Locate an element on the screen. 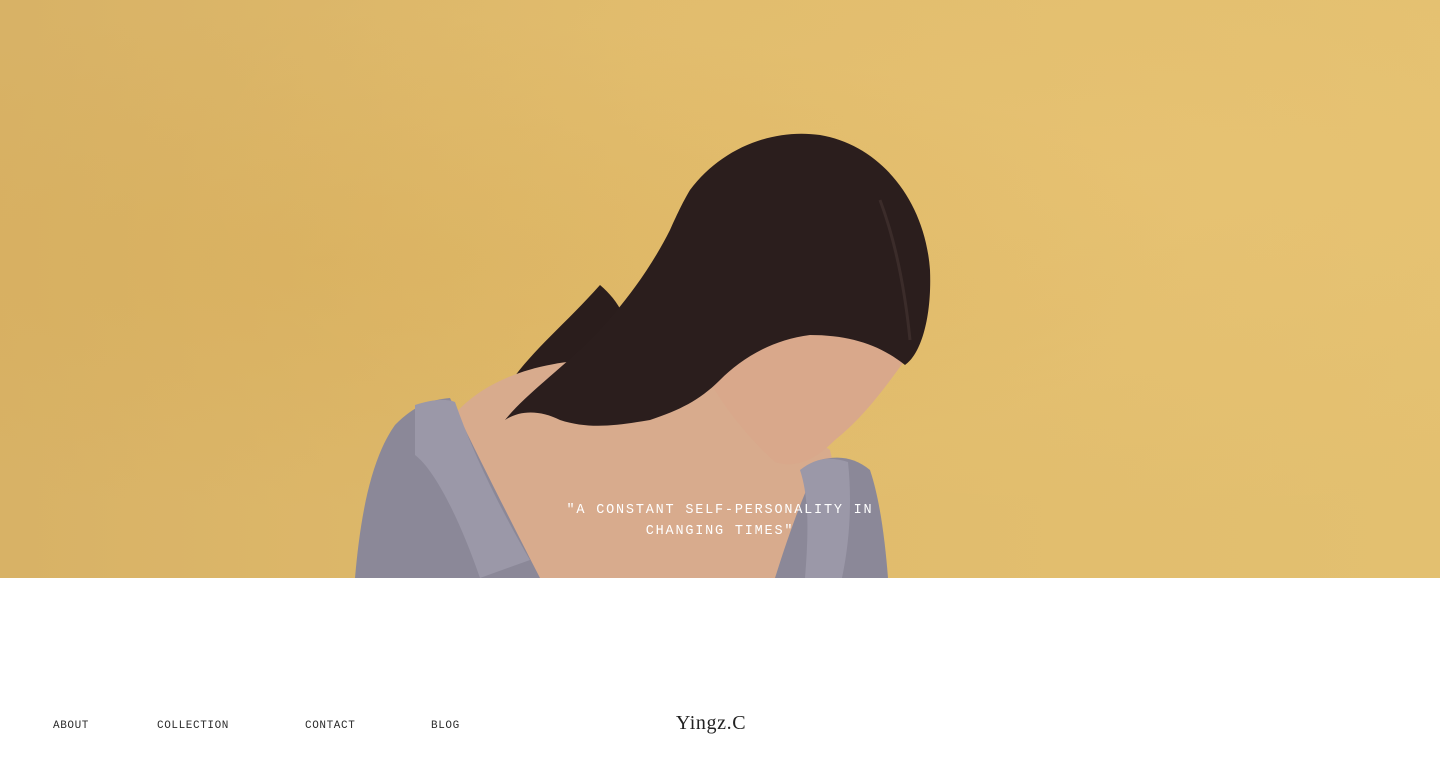 The image size is (1440, 771). brand-logo: Yingz.C is located at coordinates (711, 723).